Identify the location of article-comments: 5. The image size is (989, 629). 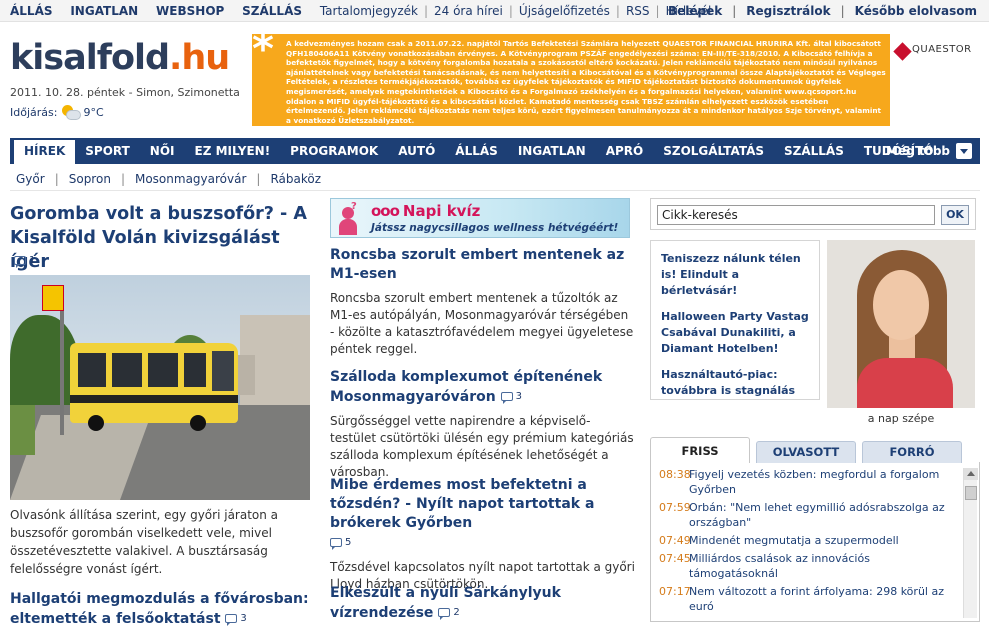
(340, 542).